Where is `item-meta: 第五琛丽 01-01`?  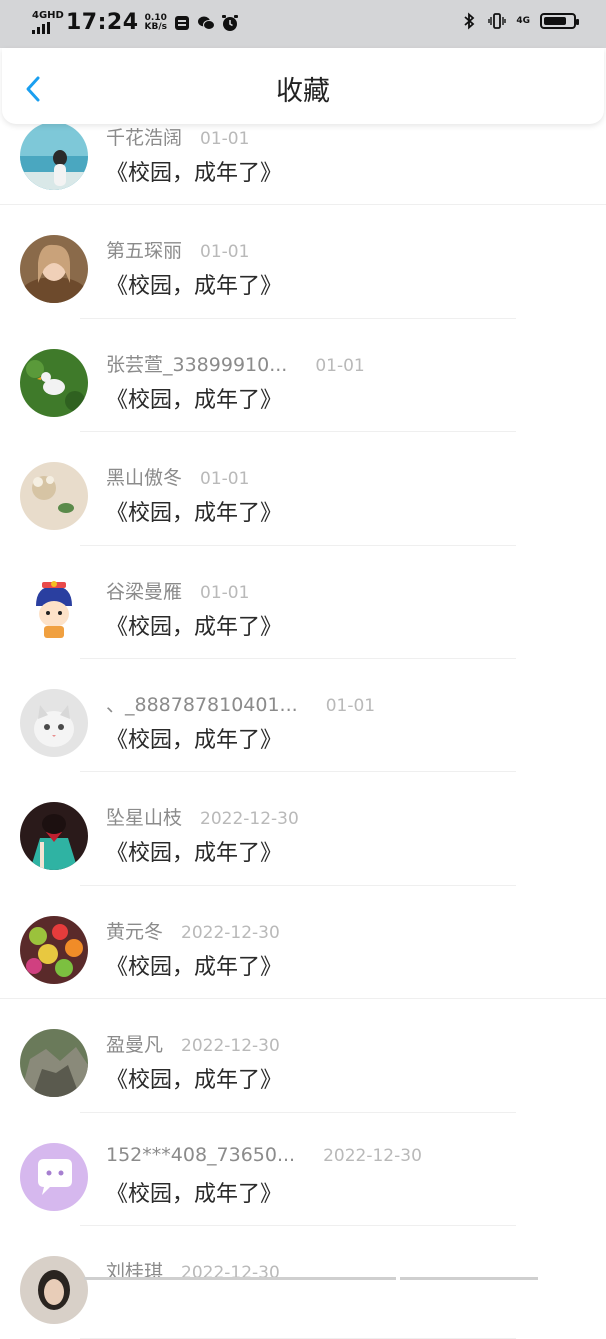 item-meta: 第五琛丽 01-01 is located at coordinates (177, 249).